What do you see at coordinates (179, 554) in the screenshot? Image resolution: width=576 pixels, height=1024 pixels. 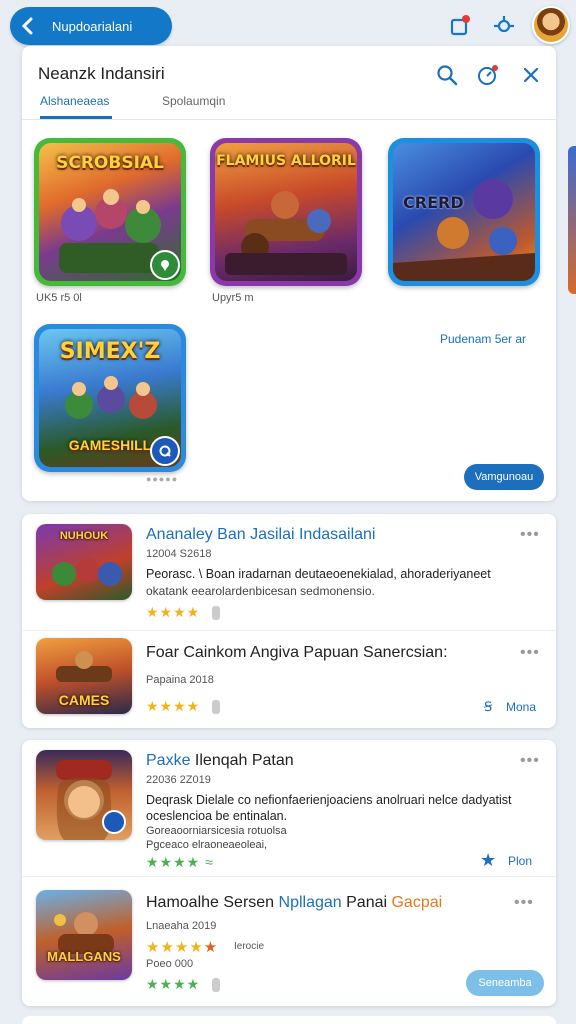 I see `game-meta: 12004 S2618` at bounding box center [179, 554].